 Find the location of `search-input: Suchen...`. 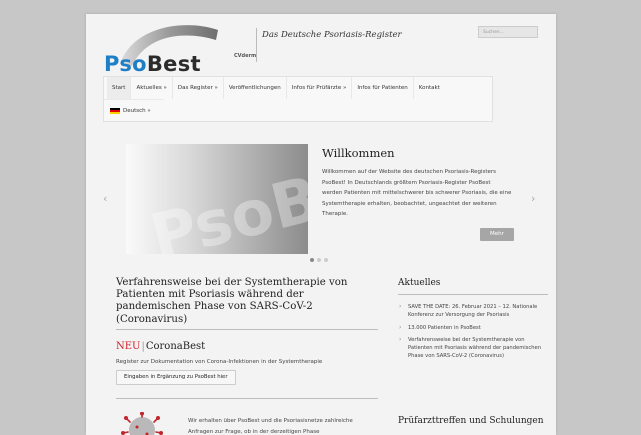

search-input: Suchen... is located at coordinates (508, 32).